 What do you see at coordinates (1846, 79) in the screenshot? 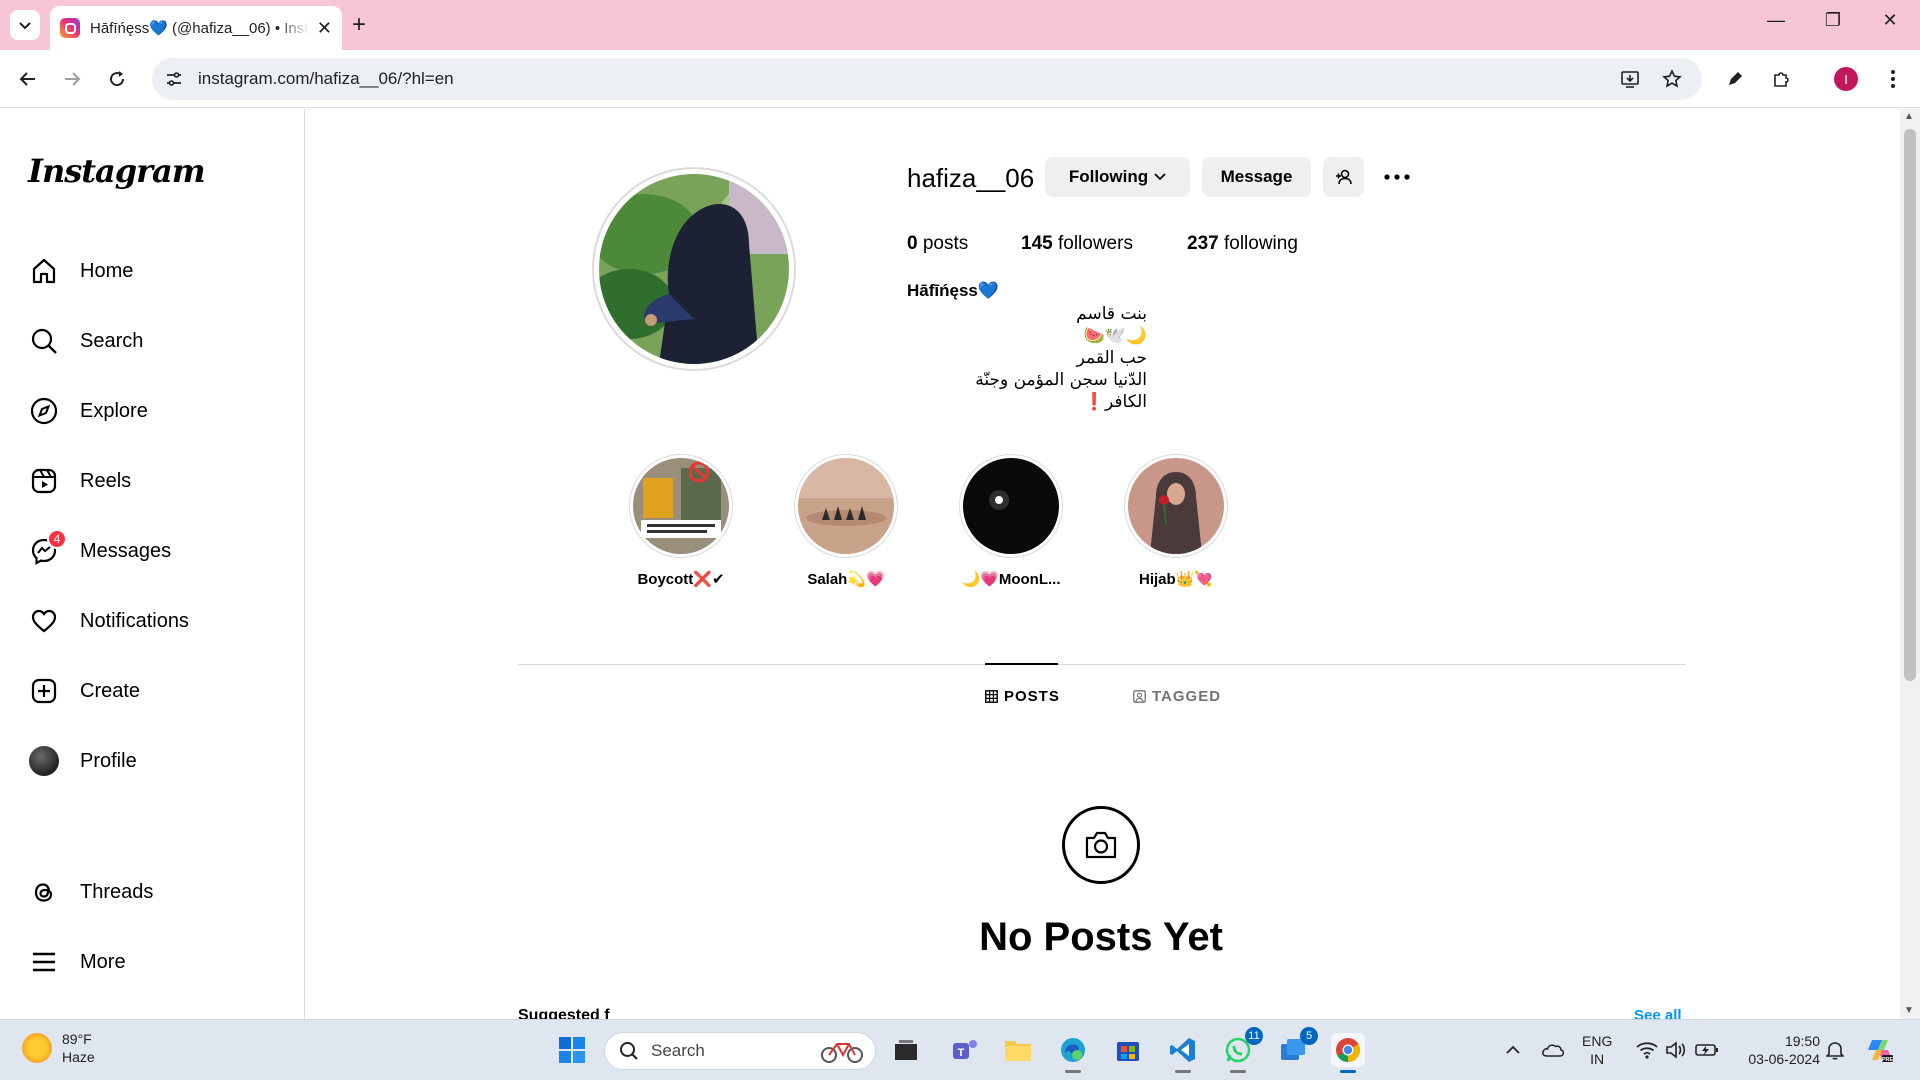
I see `browser-profile-avatar: I` at bounding box center [1846, 79].